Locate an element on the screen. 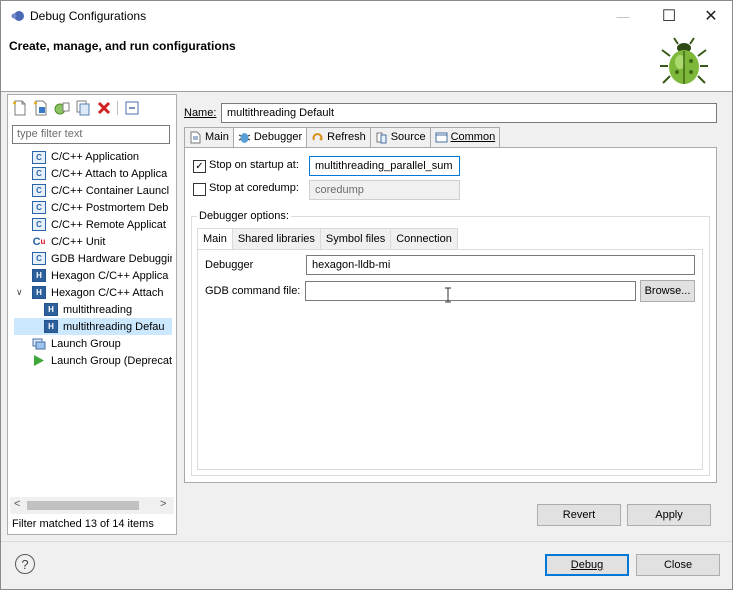 This screenshot has width=733, height=590. tree-item: C C/C++ Postmortem Deb is located at coordinates (93, 207).